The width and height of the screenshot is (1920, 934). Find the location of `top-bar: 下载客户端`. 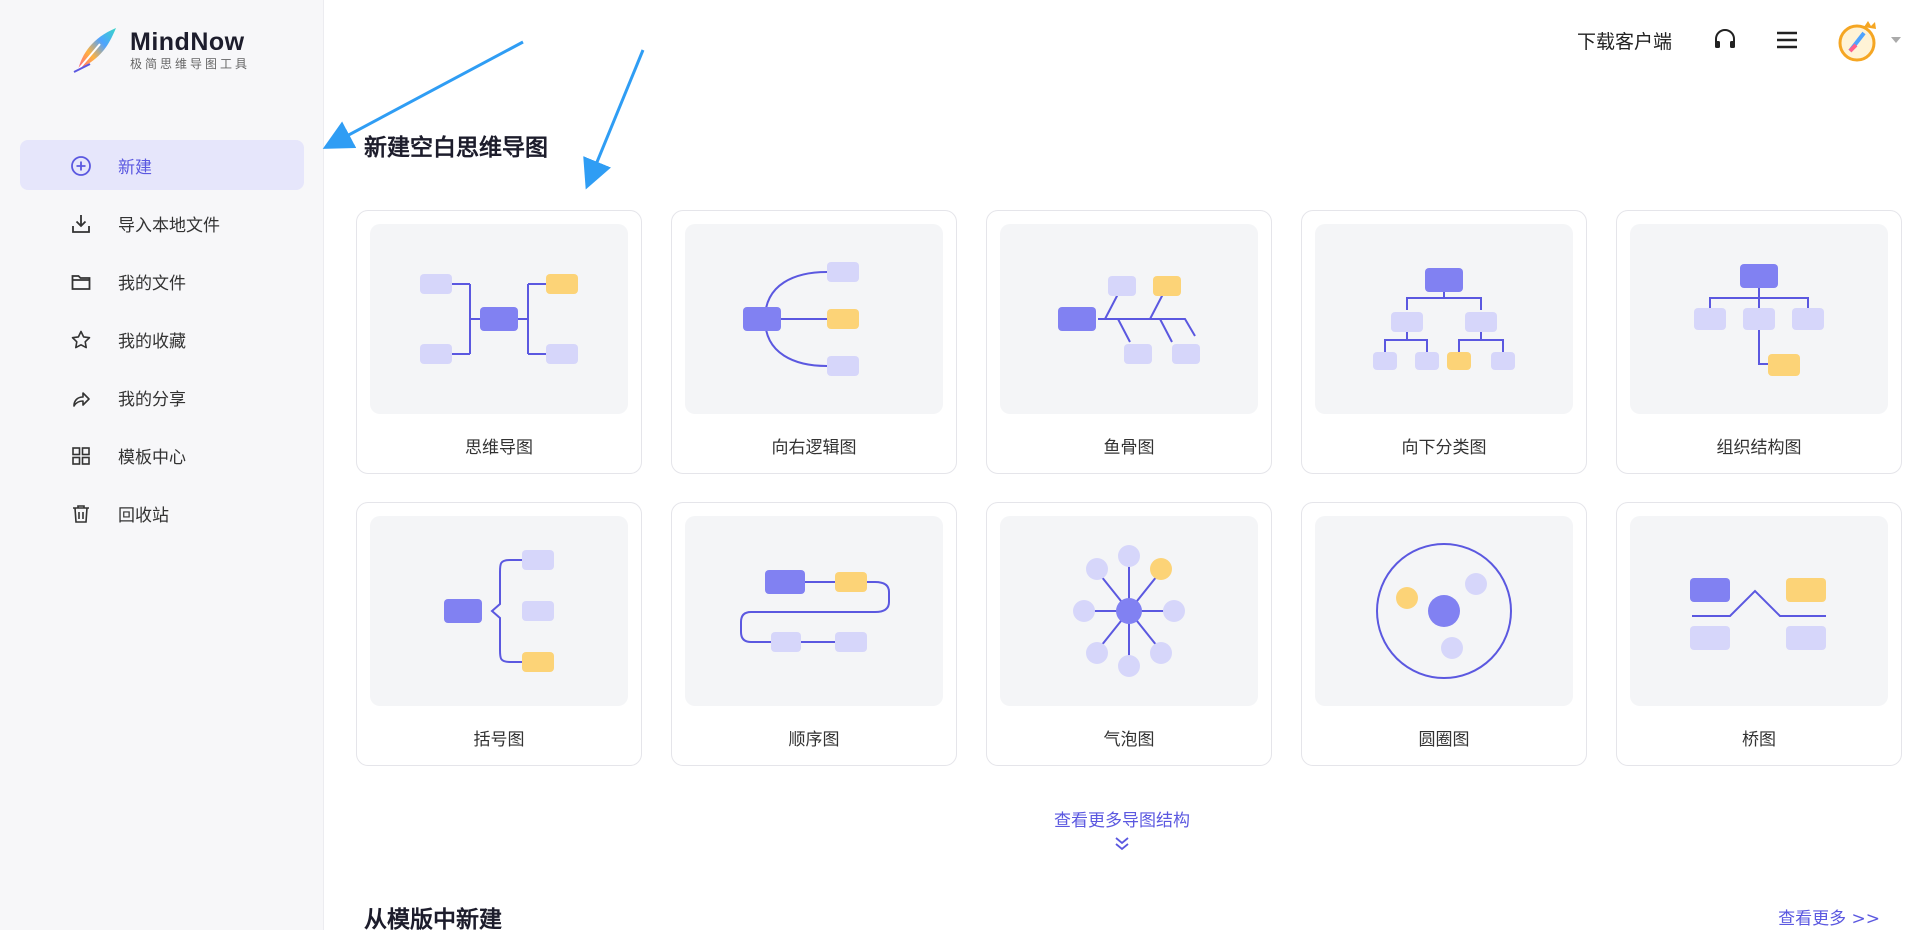

top-bar: 下载客户端 is located at coordinates (1739, 40).